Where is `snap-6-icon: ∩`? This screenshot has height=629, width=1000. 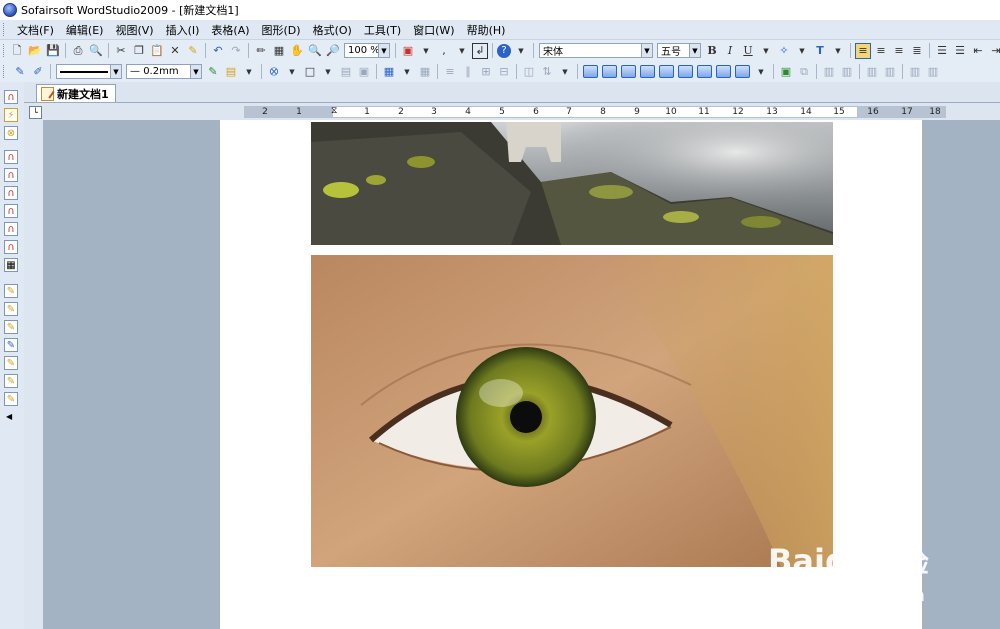
snap-6-icon: ∩ is located at coordinates (11, 247).